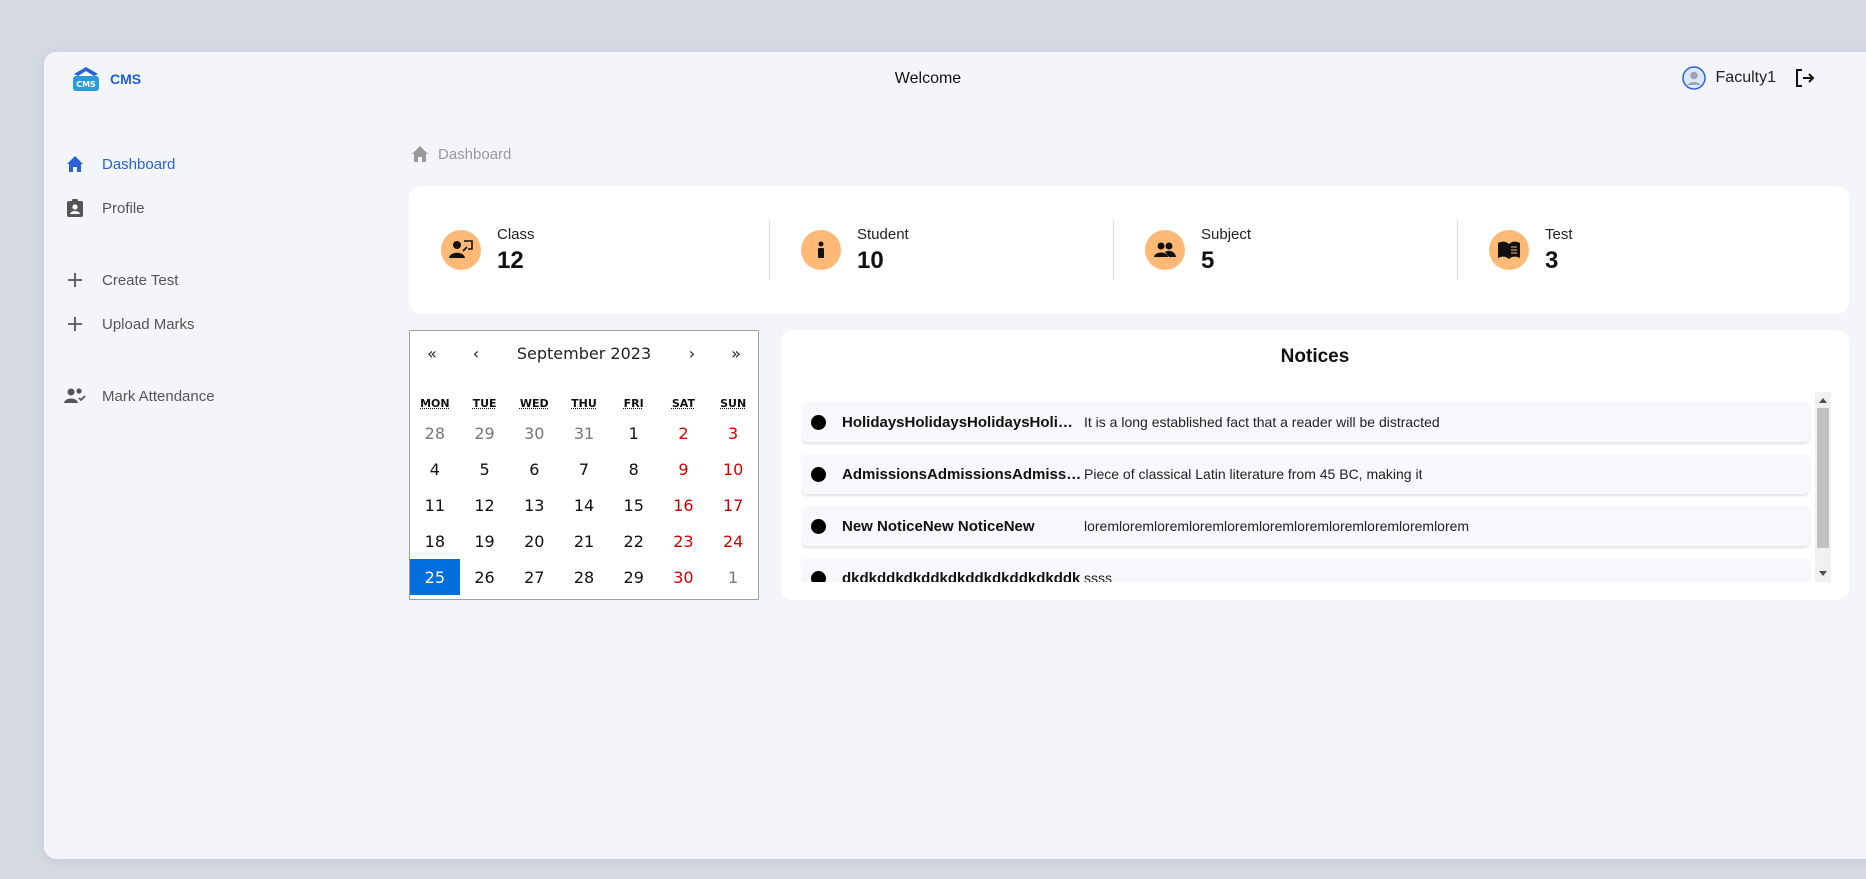 This screenshot has width=1866, height=879. I want to click on avatar-icon, so click(1694, 78).